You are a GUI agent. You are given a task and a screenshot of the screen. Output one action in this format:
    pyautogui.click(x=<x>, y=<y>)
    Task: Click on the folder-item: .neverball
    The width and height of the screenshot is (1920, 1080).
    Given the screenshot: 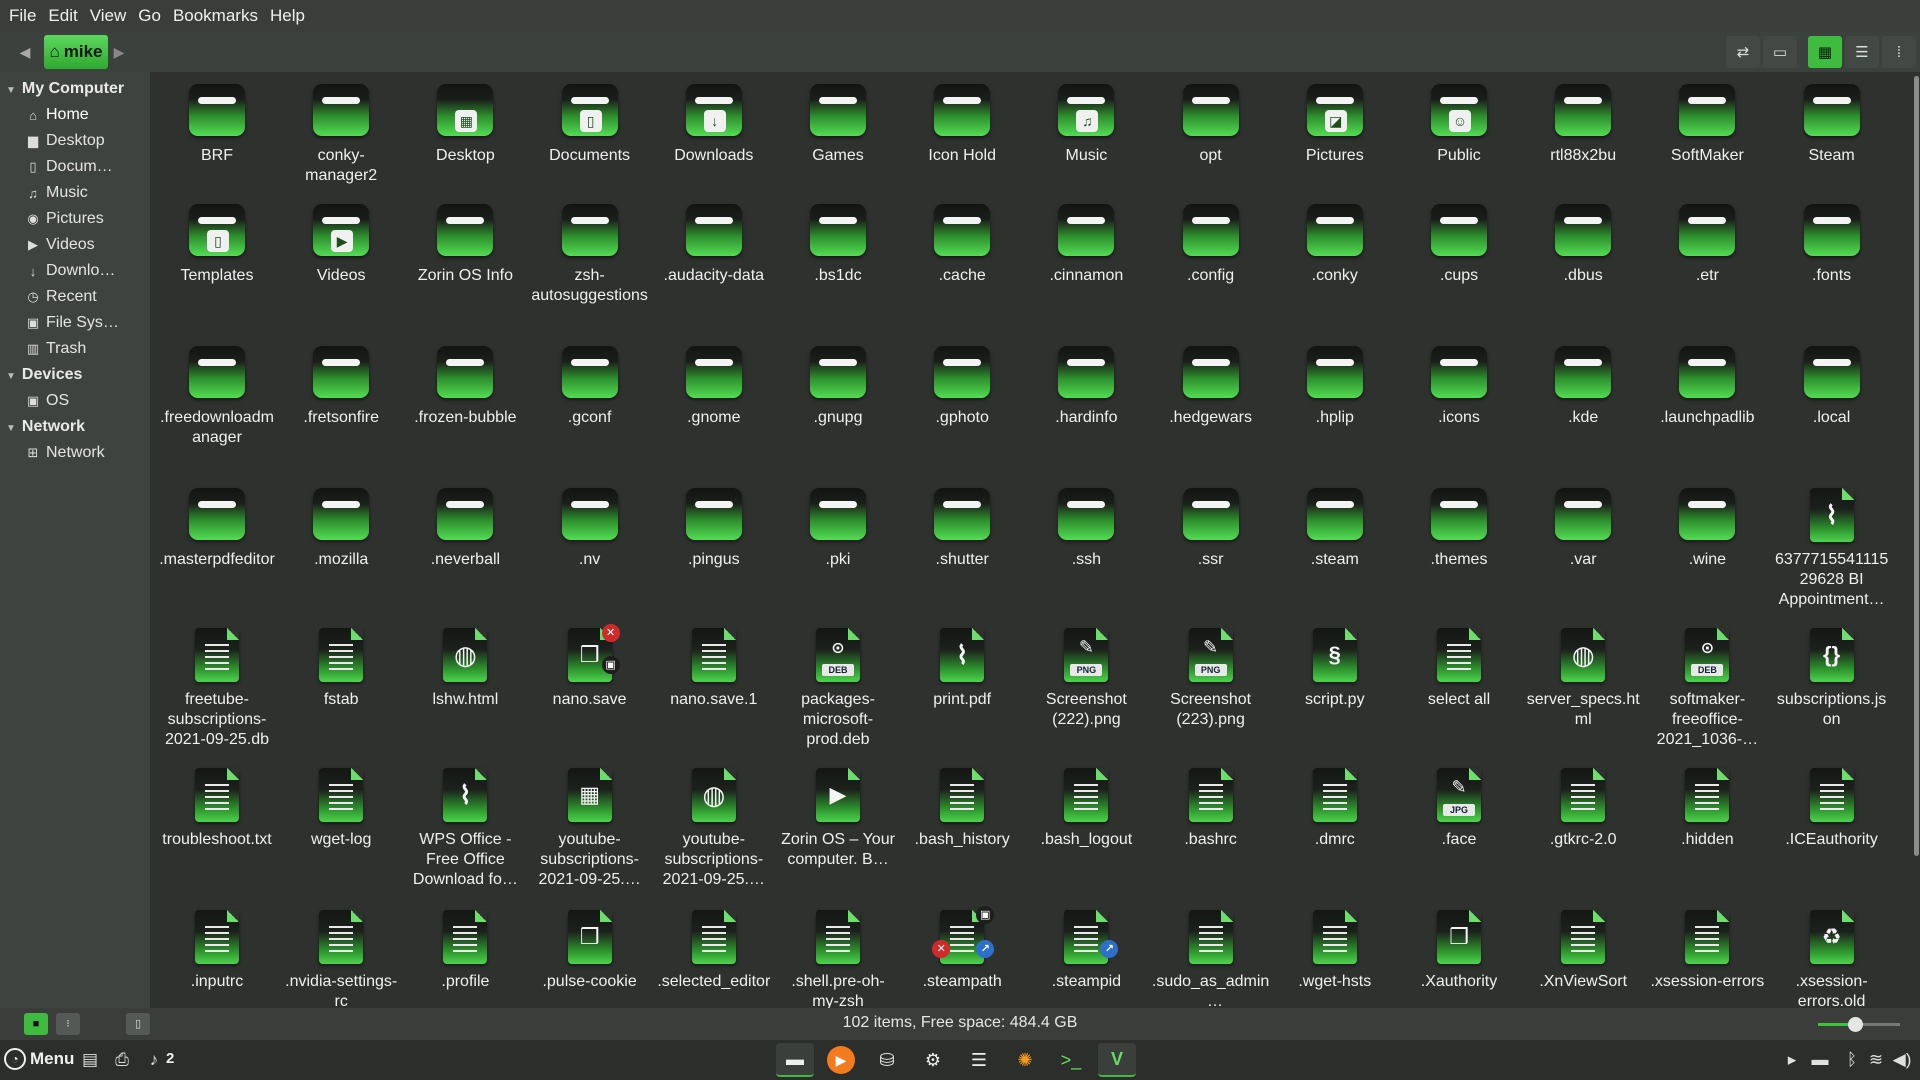 What is the action you would take?
    pyautogui.click(x=465, y=526)
    